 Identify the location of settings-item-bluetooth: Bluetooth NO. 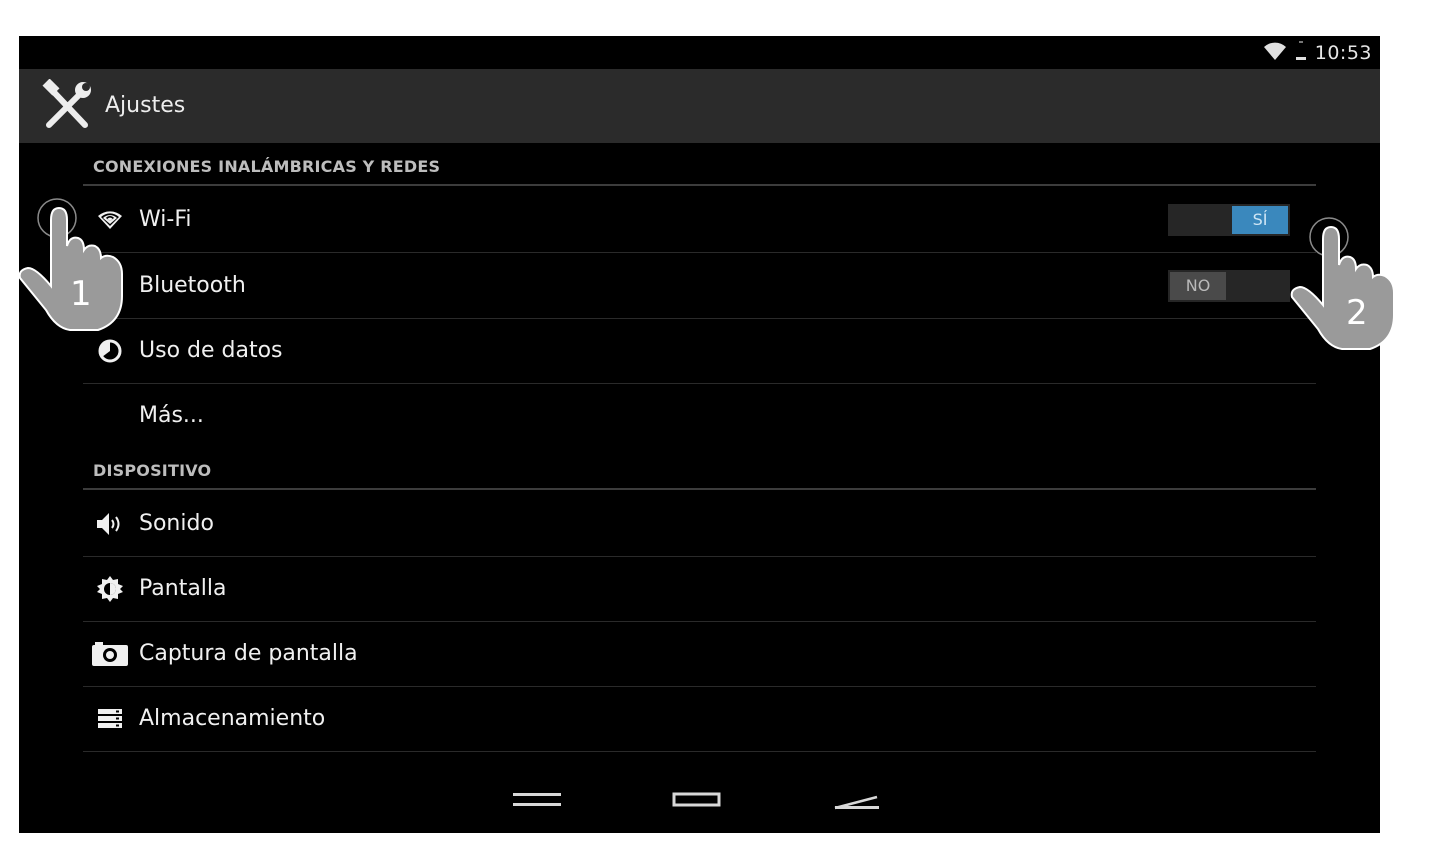
(699, 286).